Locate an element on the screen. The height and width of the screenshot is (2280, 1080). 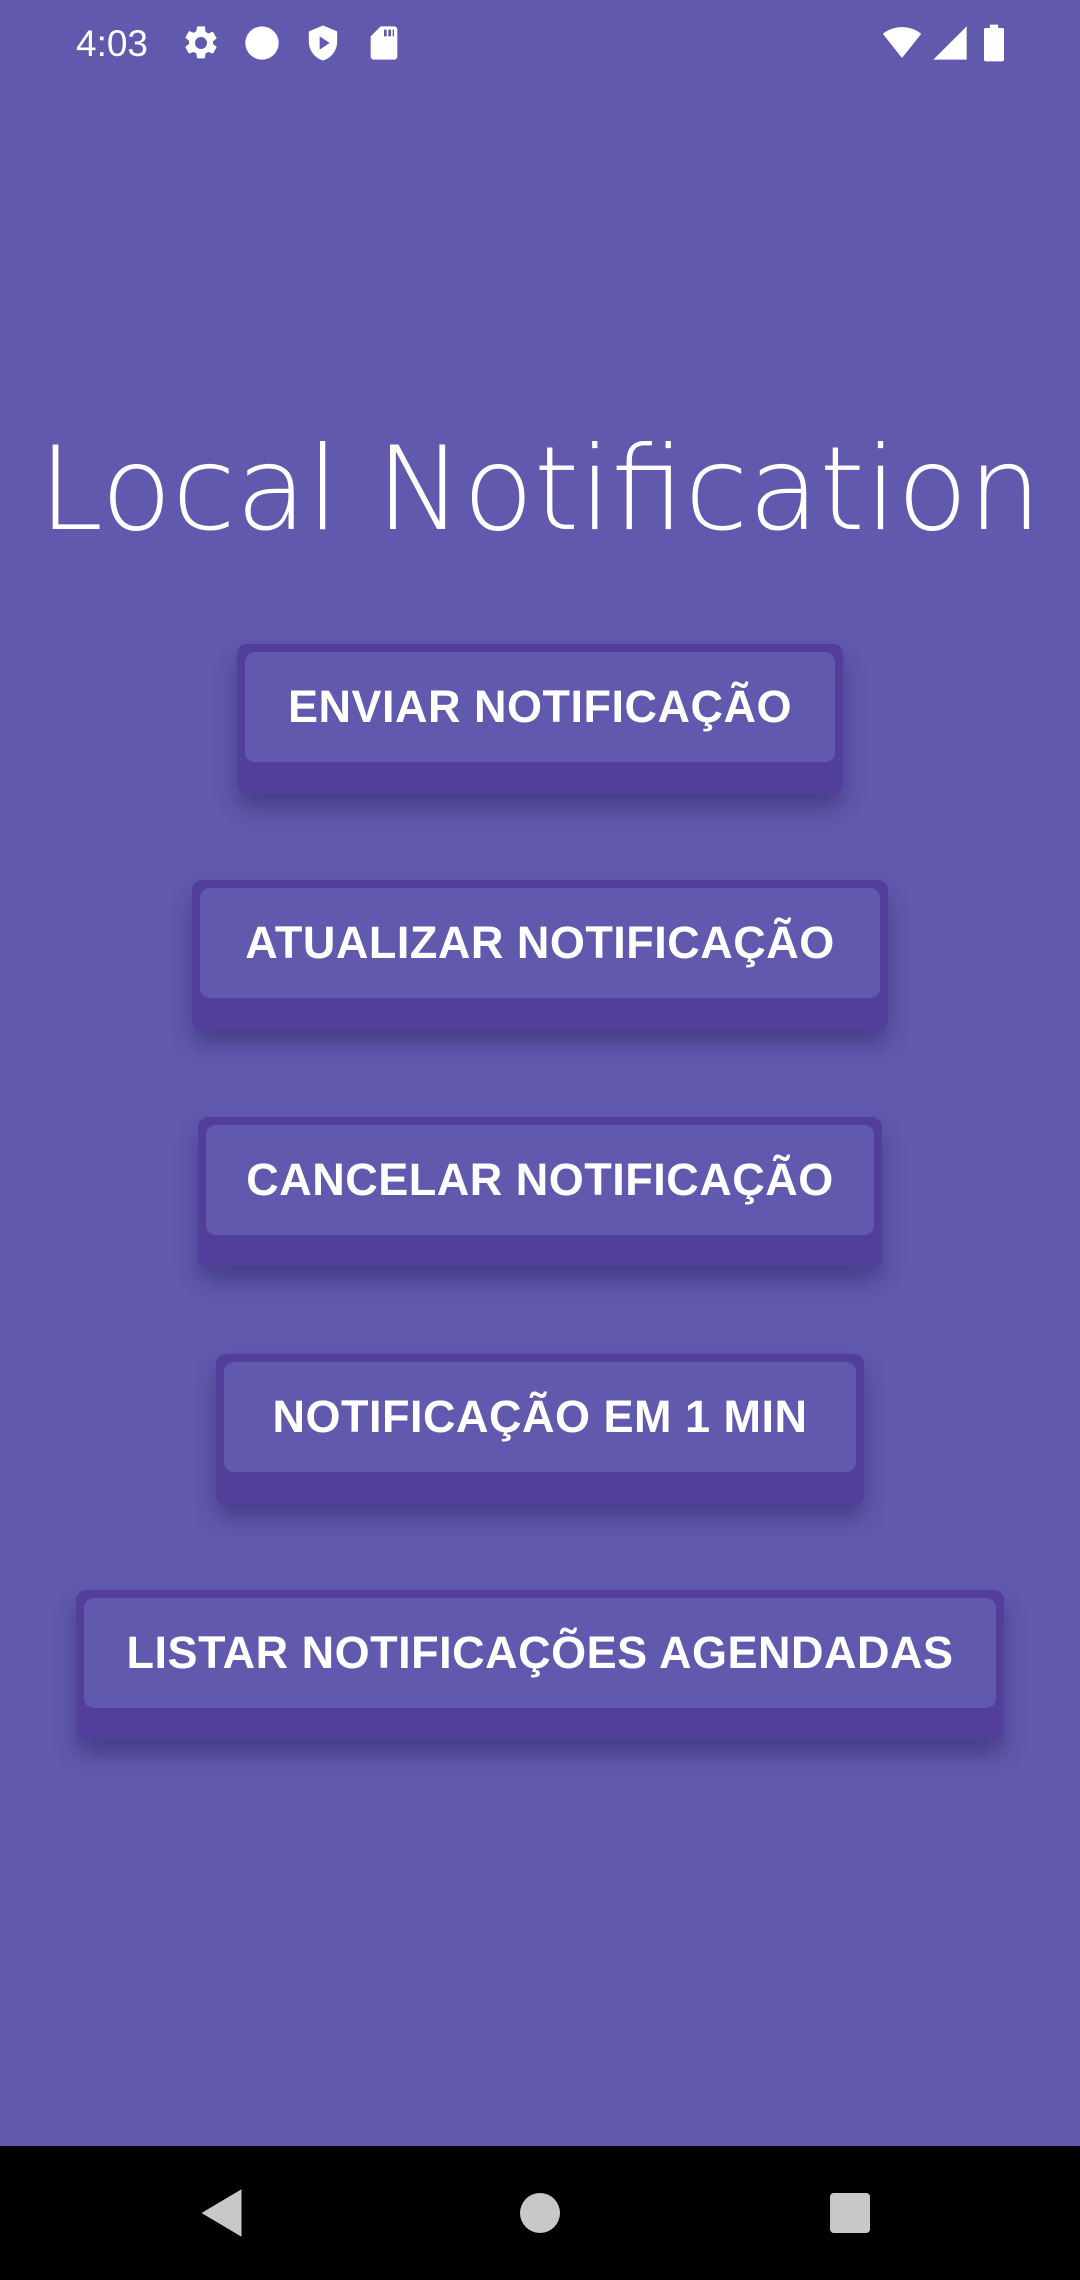
gear-icon is located at coordinates (201, 43).